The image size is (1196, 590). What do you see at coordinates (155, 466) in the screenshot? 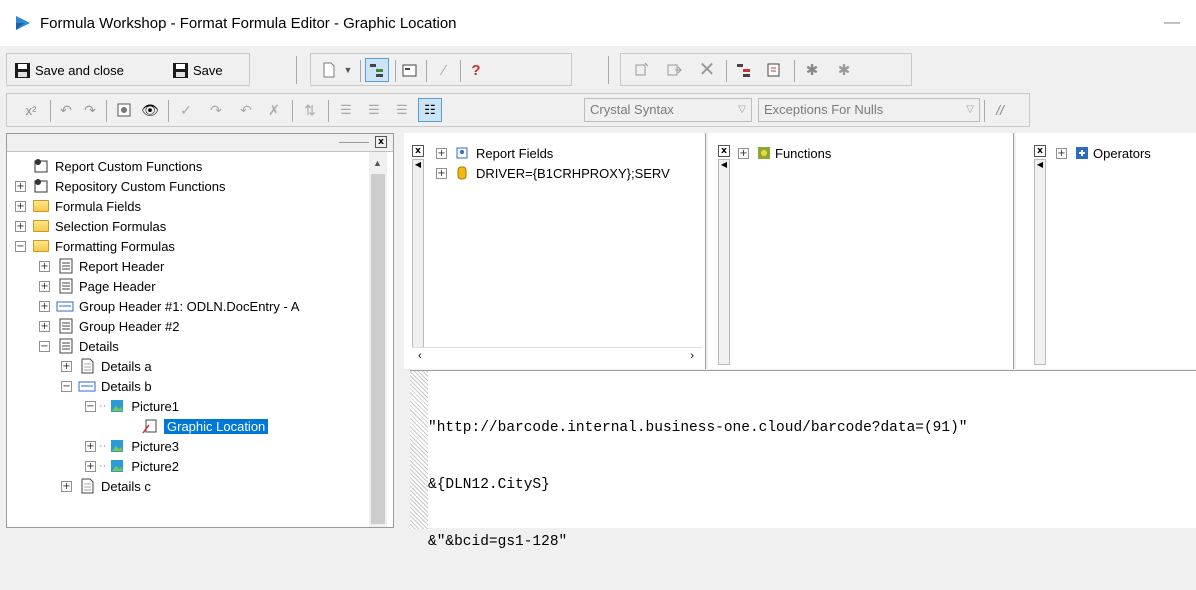
I see `tree-item-label: Picture2` at bounding box center [155, 466].